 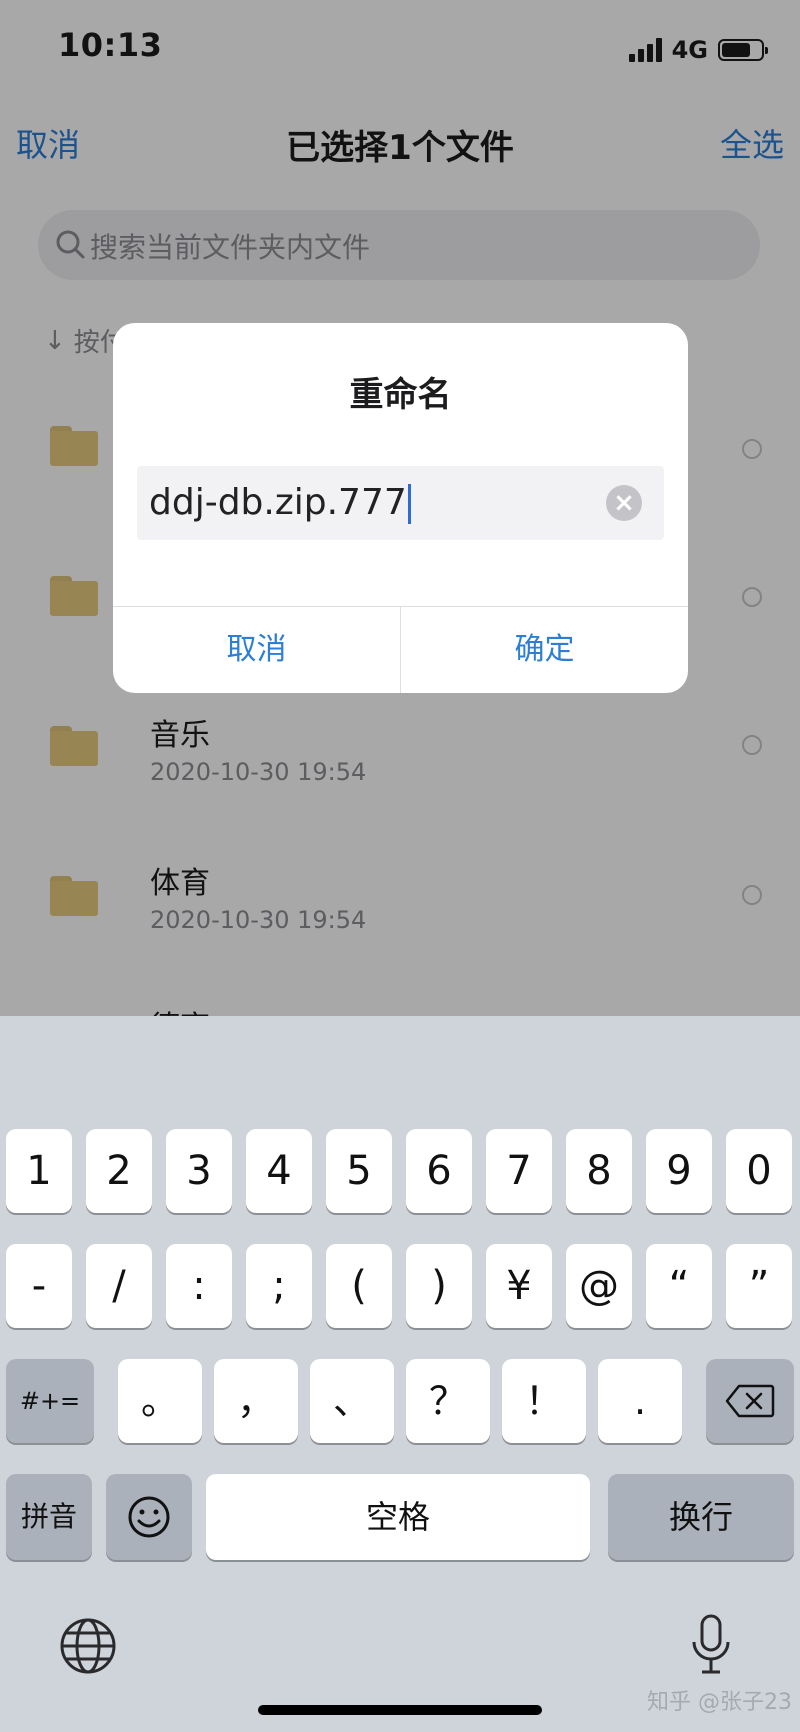 What do you see at coordinates (679, 1286) in the screenshot?
I see `key: “` at bounding box center [679, 1286].